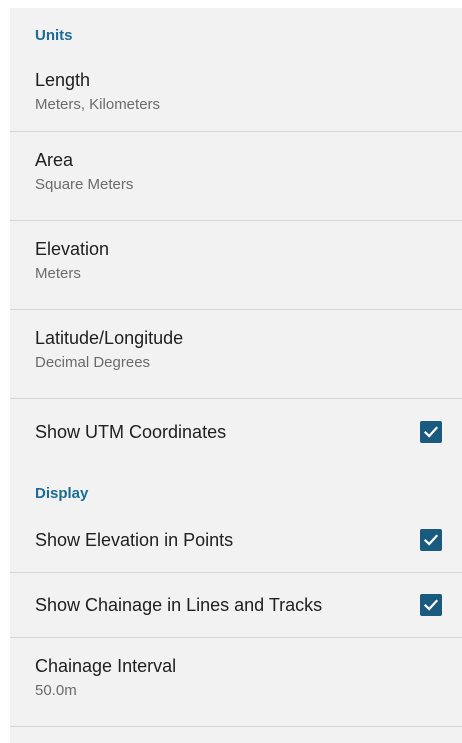 This screenshot has height=743, width=462. I want to click on show-chainage-checkbox, so click(431, 605).